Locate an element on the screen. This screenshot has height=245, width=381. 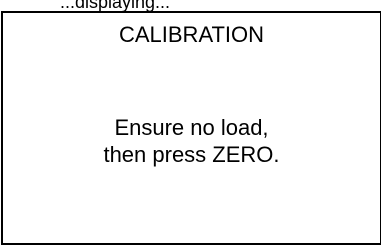
instruction-line-1: Ensure no load, is located at coordinates (191, 127).